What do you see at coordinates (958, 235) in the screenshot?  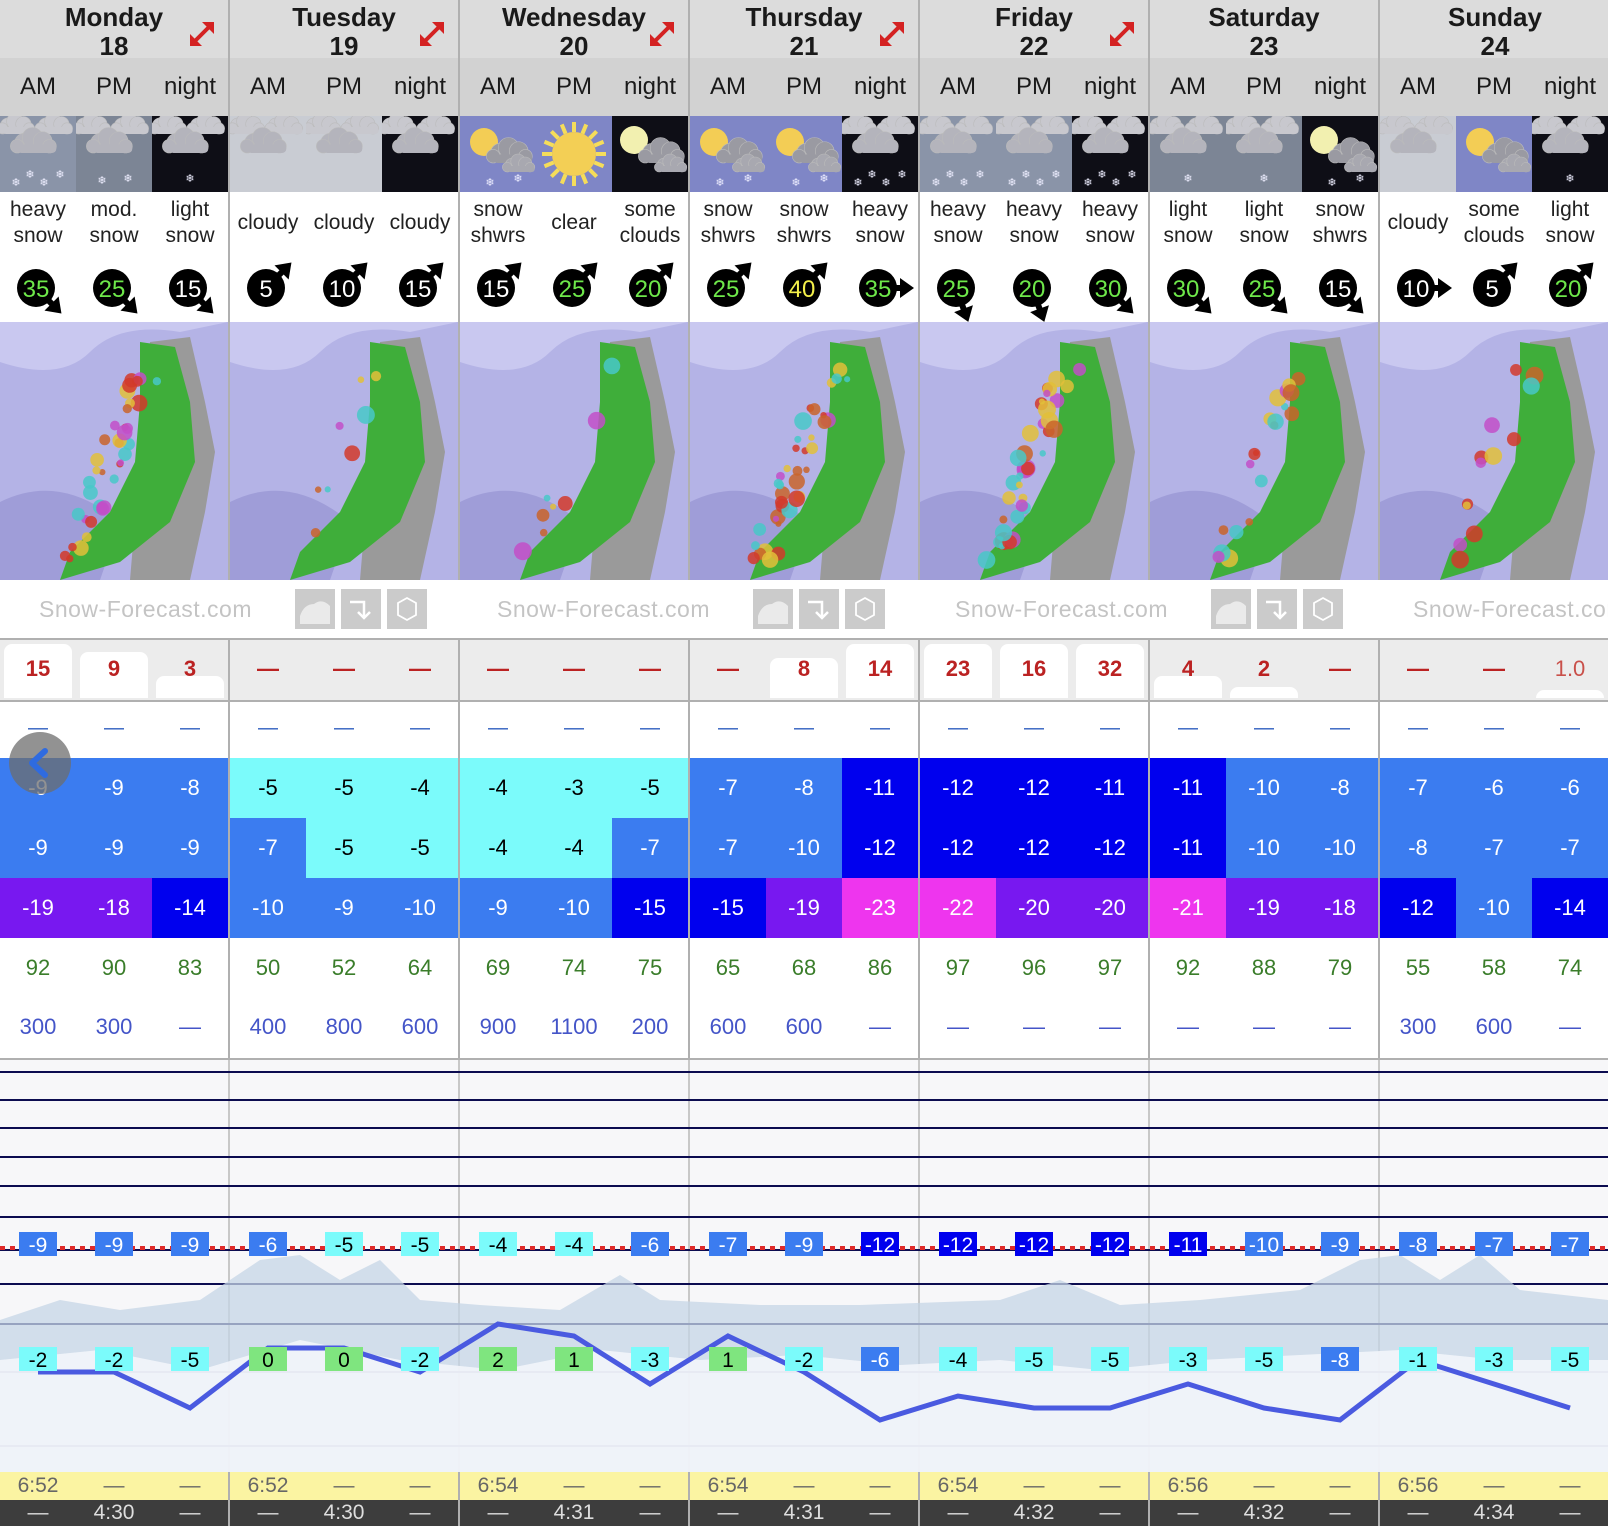 I see `summary-line: snow` at bounding box center [958, 235].